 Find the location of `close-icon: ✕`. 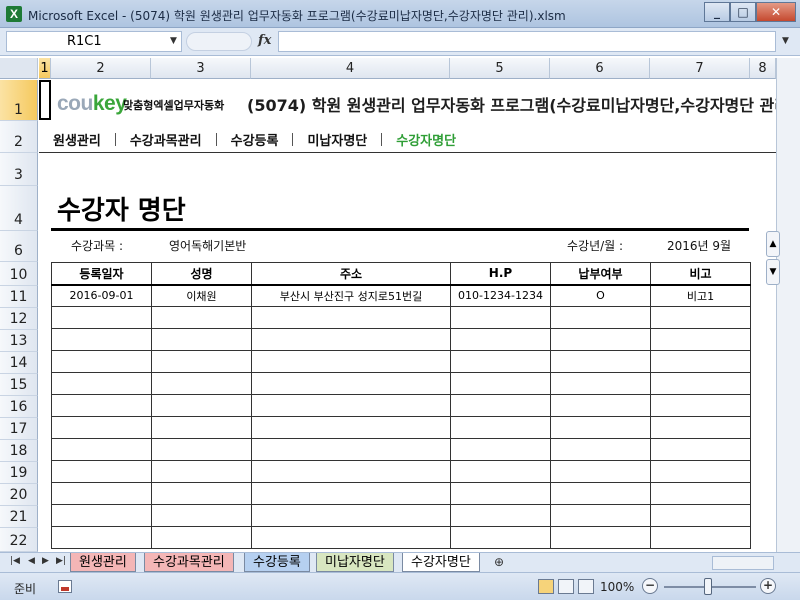

close-icon: ✕ is located at coordinates (776, 12).